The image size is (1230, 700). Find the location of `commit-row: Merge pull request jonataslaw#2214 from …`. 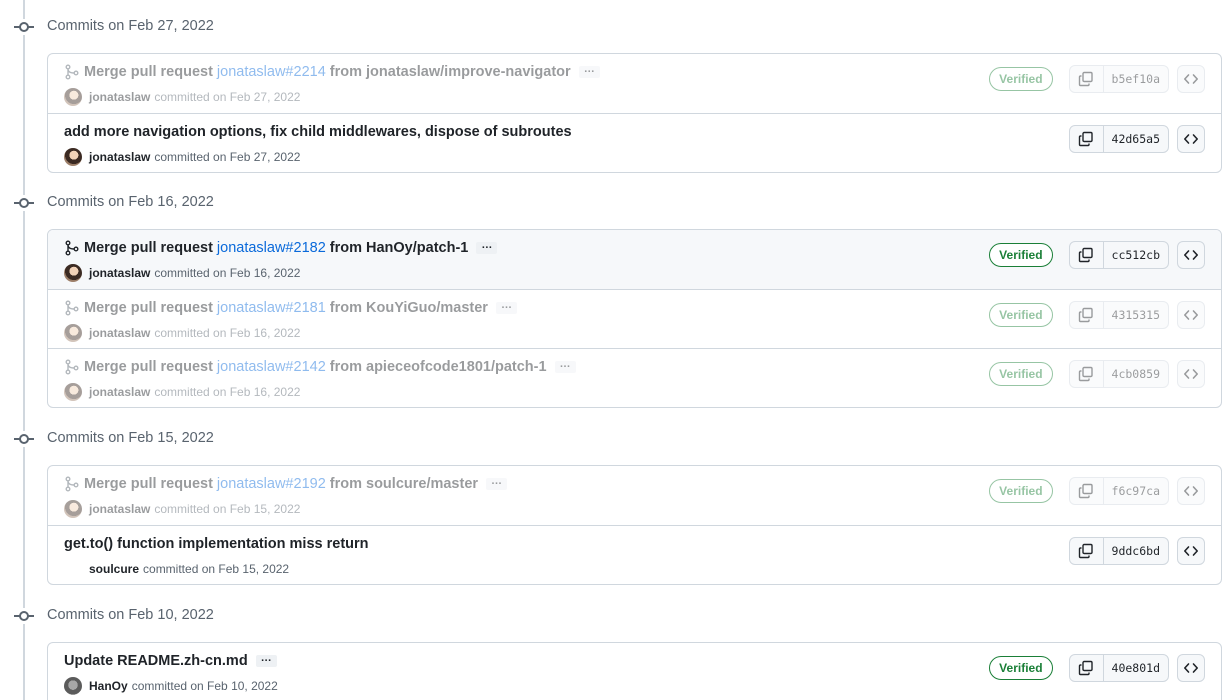

commit-row: Merge pull request jonataslaw#2214 from … is located at coordinates (634, 83).